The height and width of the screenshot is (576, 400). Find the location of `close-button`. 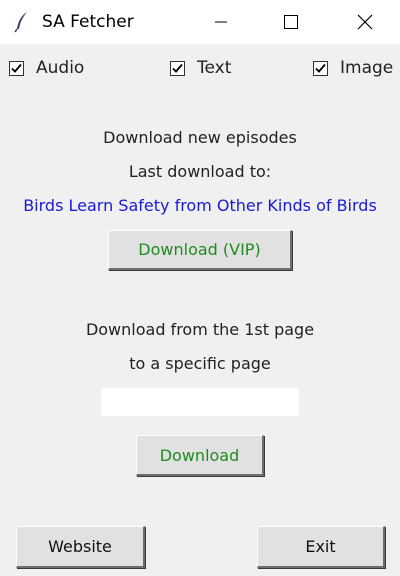

close-button is located at coordinates (365, 22).